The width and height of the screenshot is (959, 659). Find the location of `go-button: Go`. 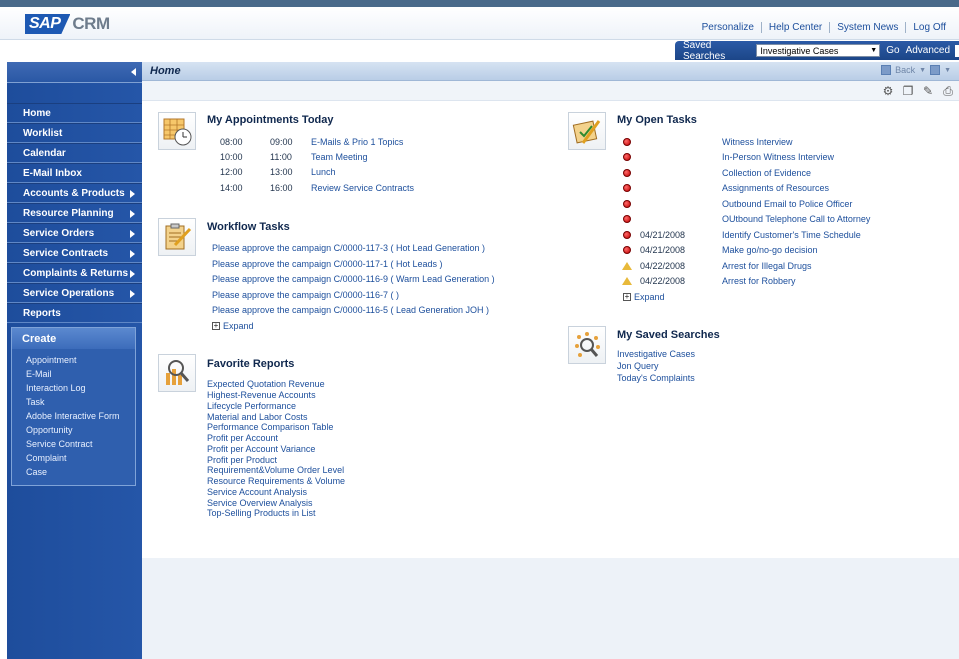

go-button: Go is located at coordinates (892, 50).